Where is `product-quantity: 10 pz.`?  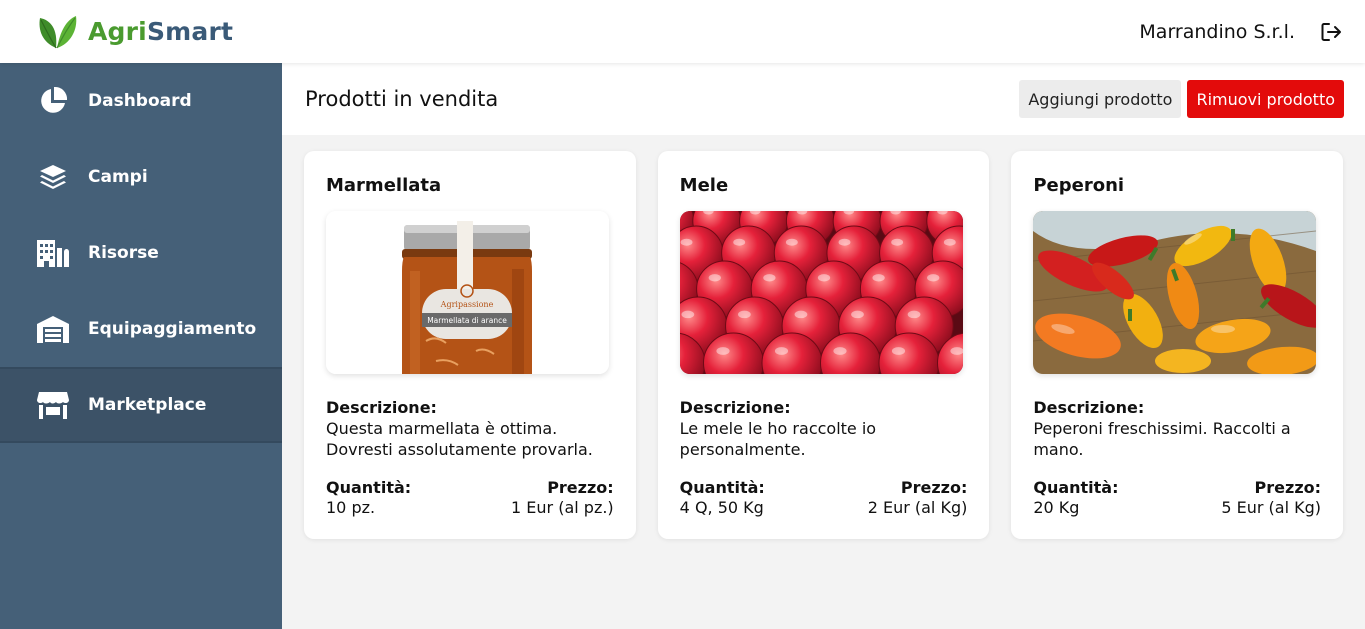
product-quantity: 10 pz. is located at coordinates (351, 507).